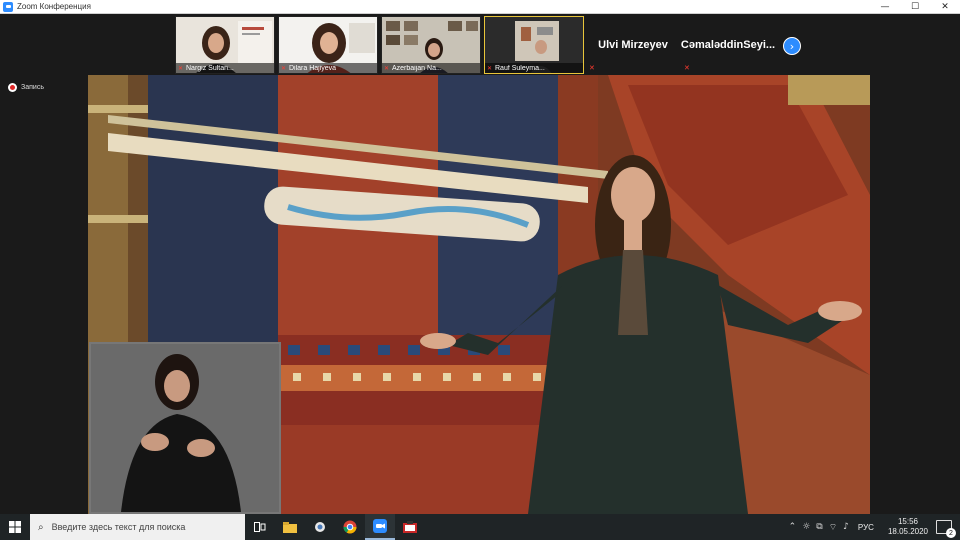 This screenshot has width=960, height=540. I want to click on notification-count: 2, so click(951, 533).